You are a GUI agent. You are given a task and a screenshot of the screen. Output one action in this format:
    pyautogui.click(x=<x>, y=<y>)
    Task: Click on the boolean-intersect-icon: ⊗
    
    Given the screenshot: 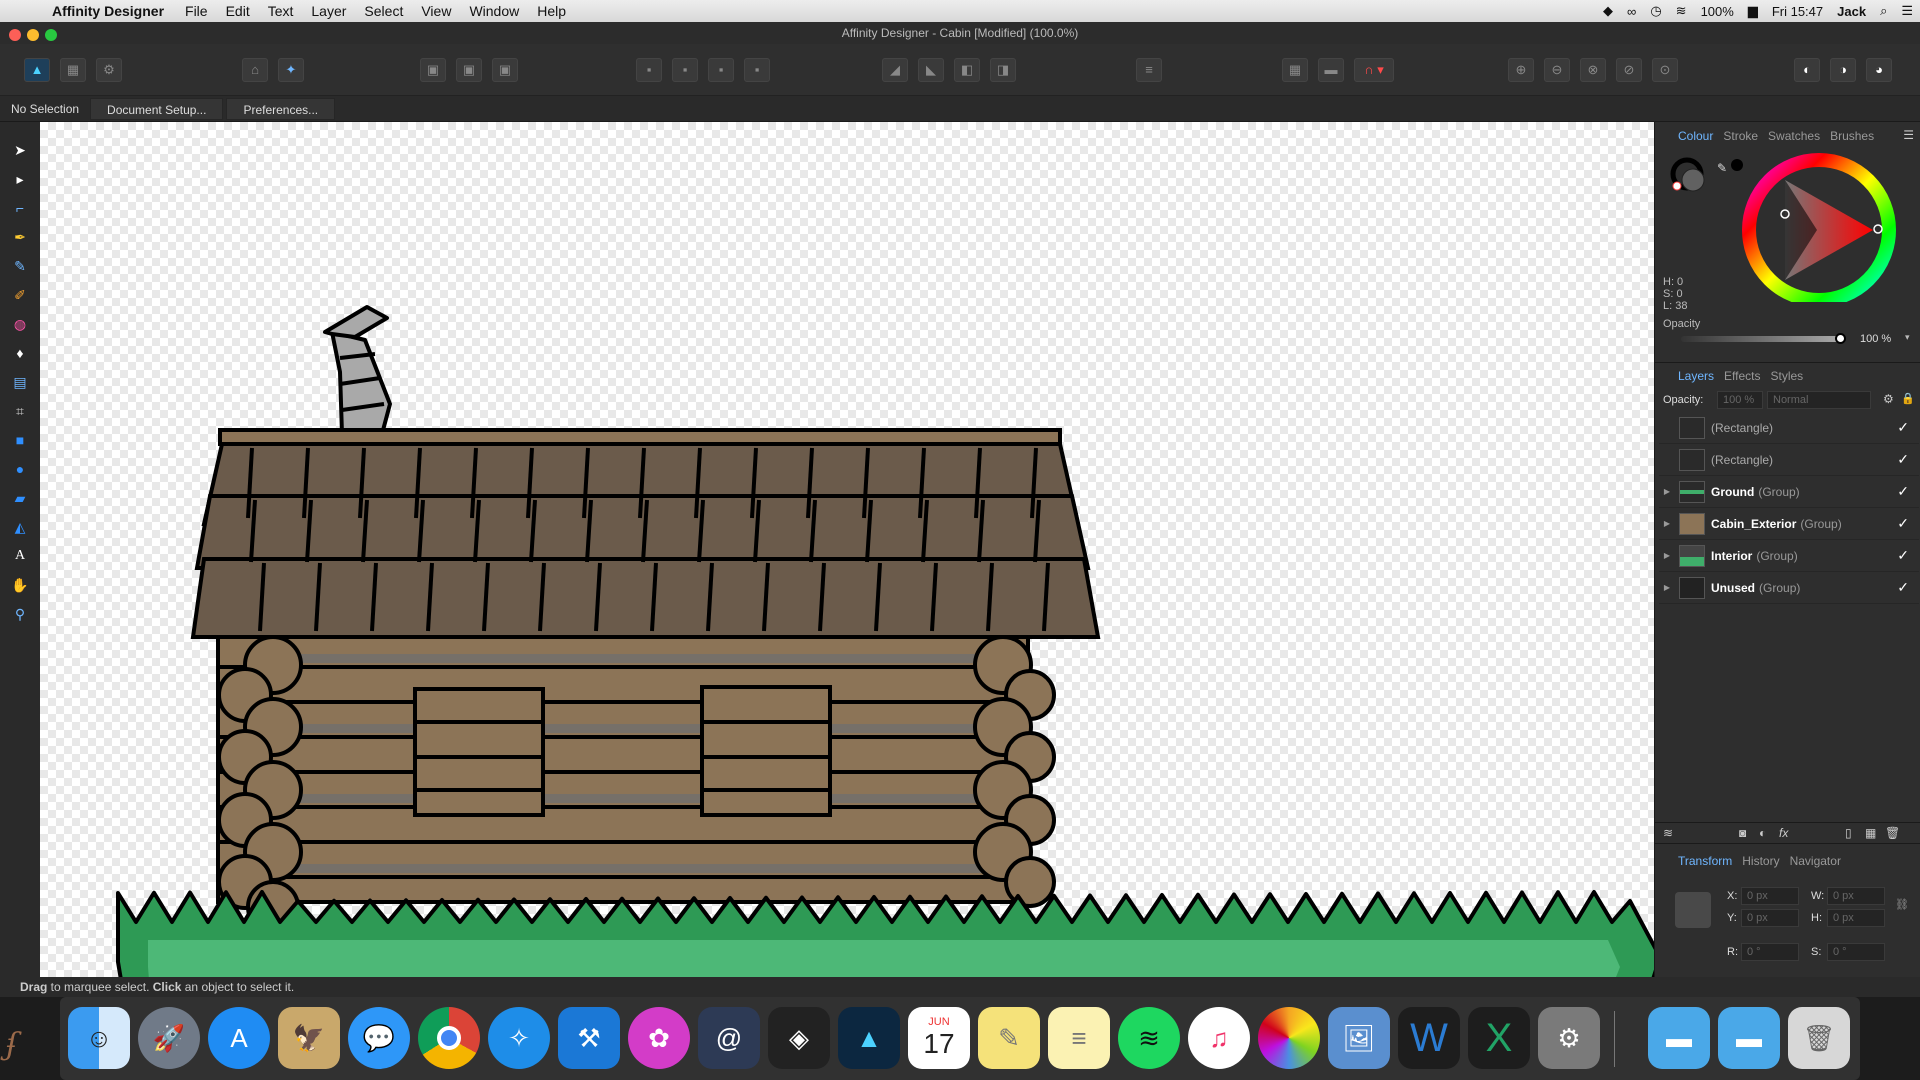 What is the action you would take?
    pyautogui.click(x=1593, y=70)
    